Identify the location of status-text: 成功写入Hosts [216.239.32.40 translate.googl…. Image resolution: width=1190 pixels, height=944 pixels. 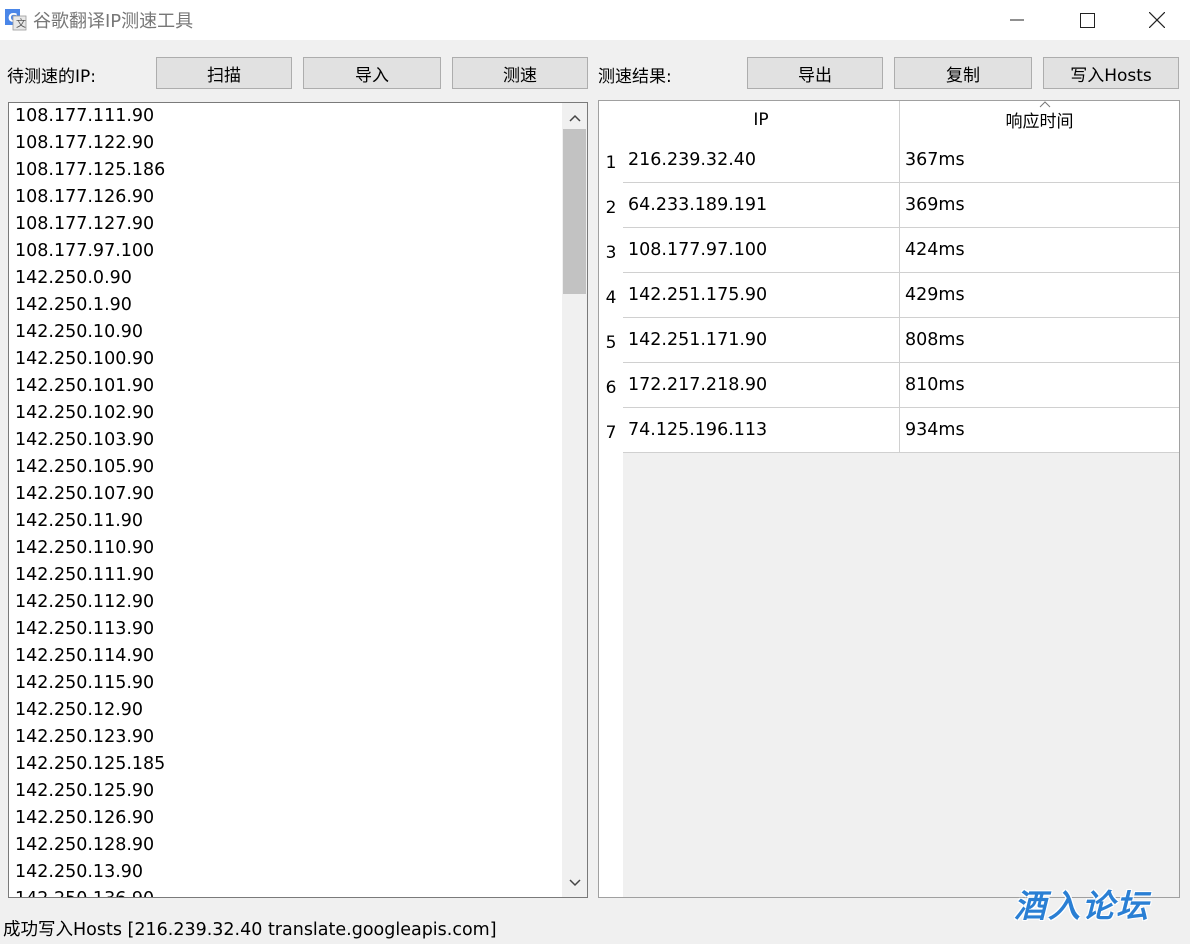
(250, 930).